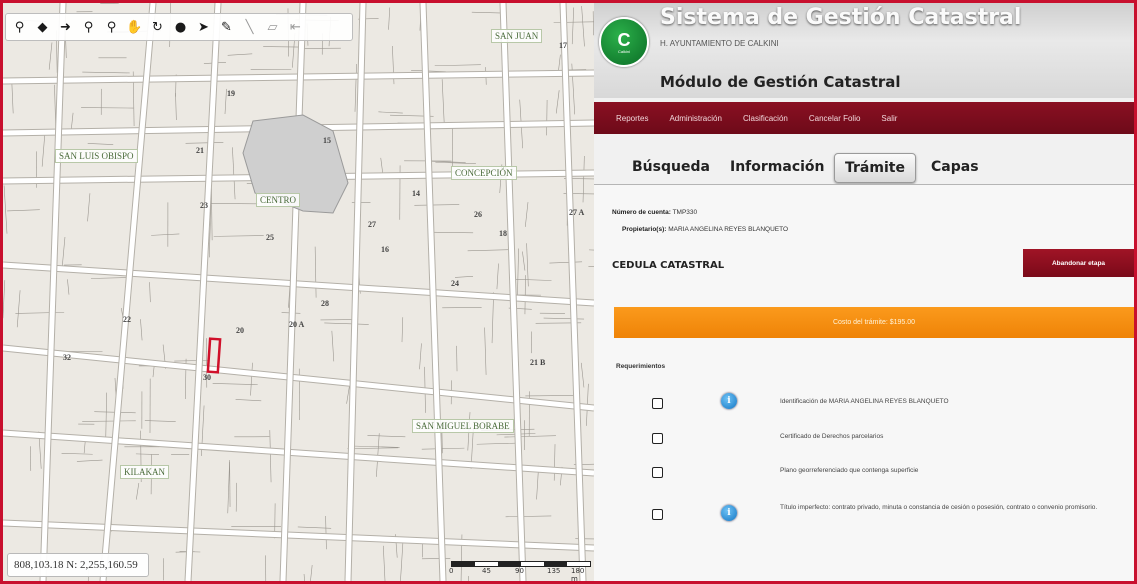 The height and width of the screenshot is (584, 1137). Describe the element at coordinates (517, 36) in the screenshot. I see `neighborhood-label-san-juan: SAN JUAN` at that location.